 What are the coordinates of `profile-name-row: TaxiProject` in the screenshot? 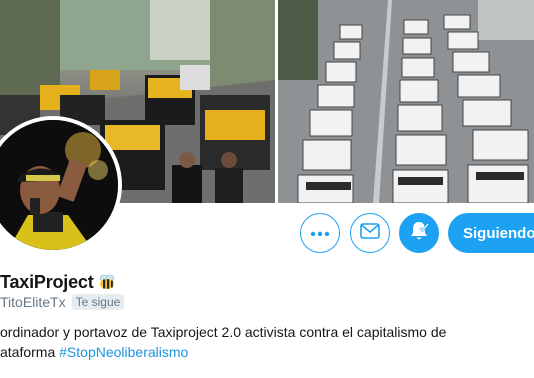 It's located at (58, 282).